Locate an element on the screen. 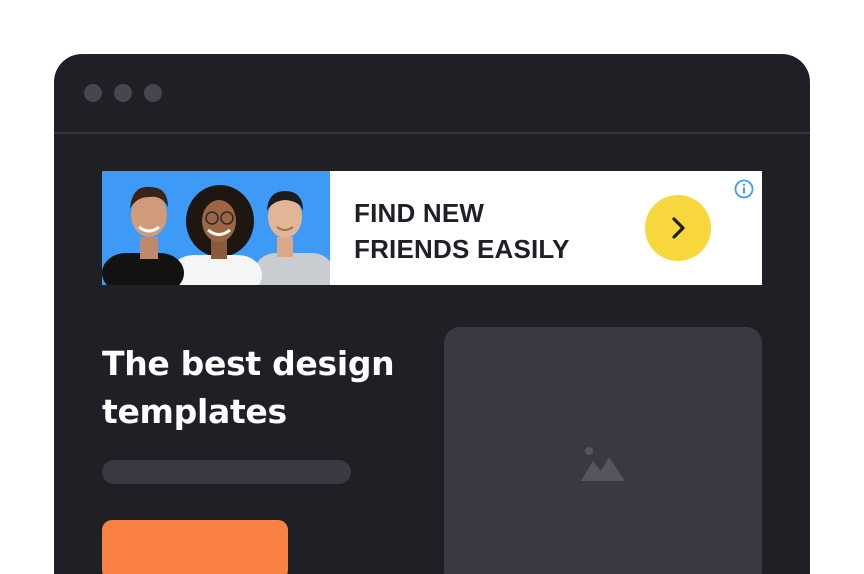  chevron-right-icon is located at coordinates (678, 228).